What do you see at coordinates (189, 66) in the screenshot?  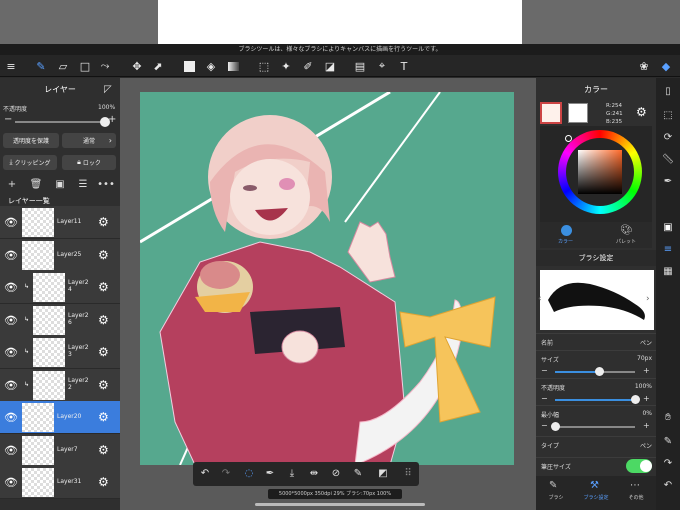 I see `fill-color-icon` at bounding box center [189, 66].